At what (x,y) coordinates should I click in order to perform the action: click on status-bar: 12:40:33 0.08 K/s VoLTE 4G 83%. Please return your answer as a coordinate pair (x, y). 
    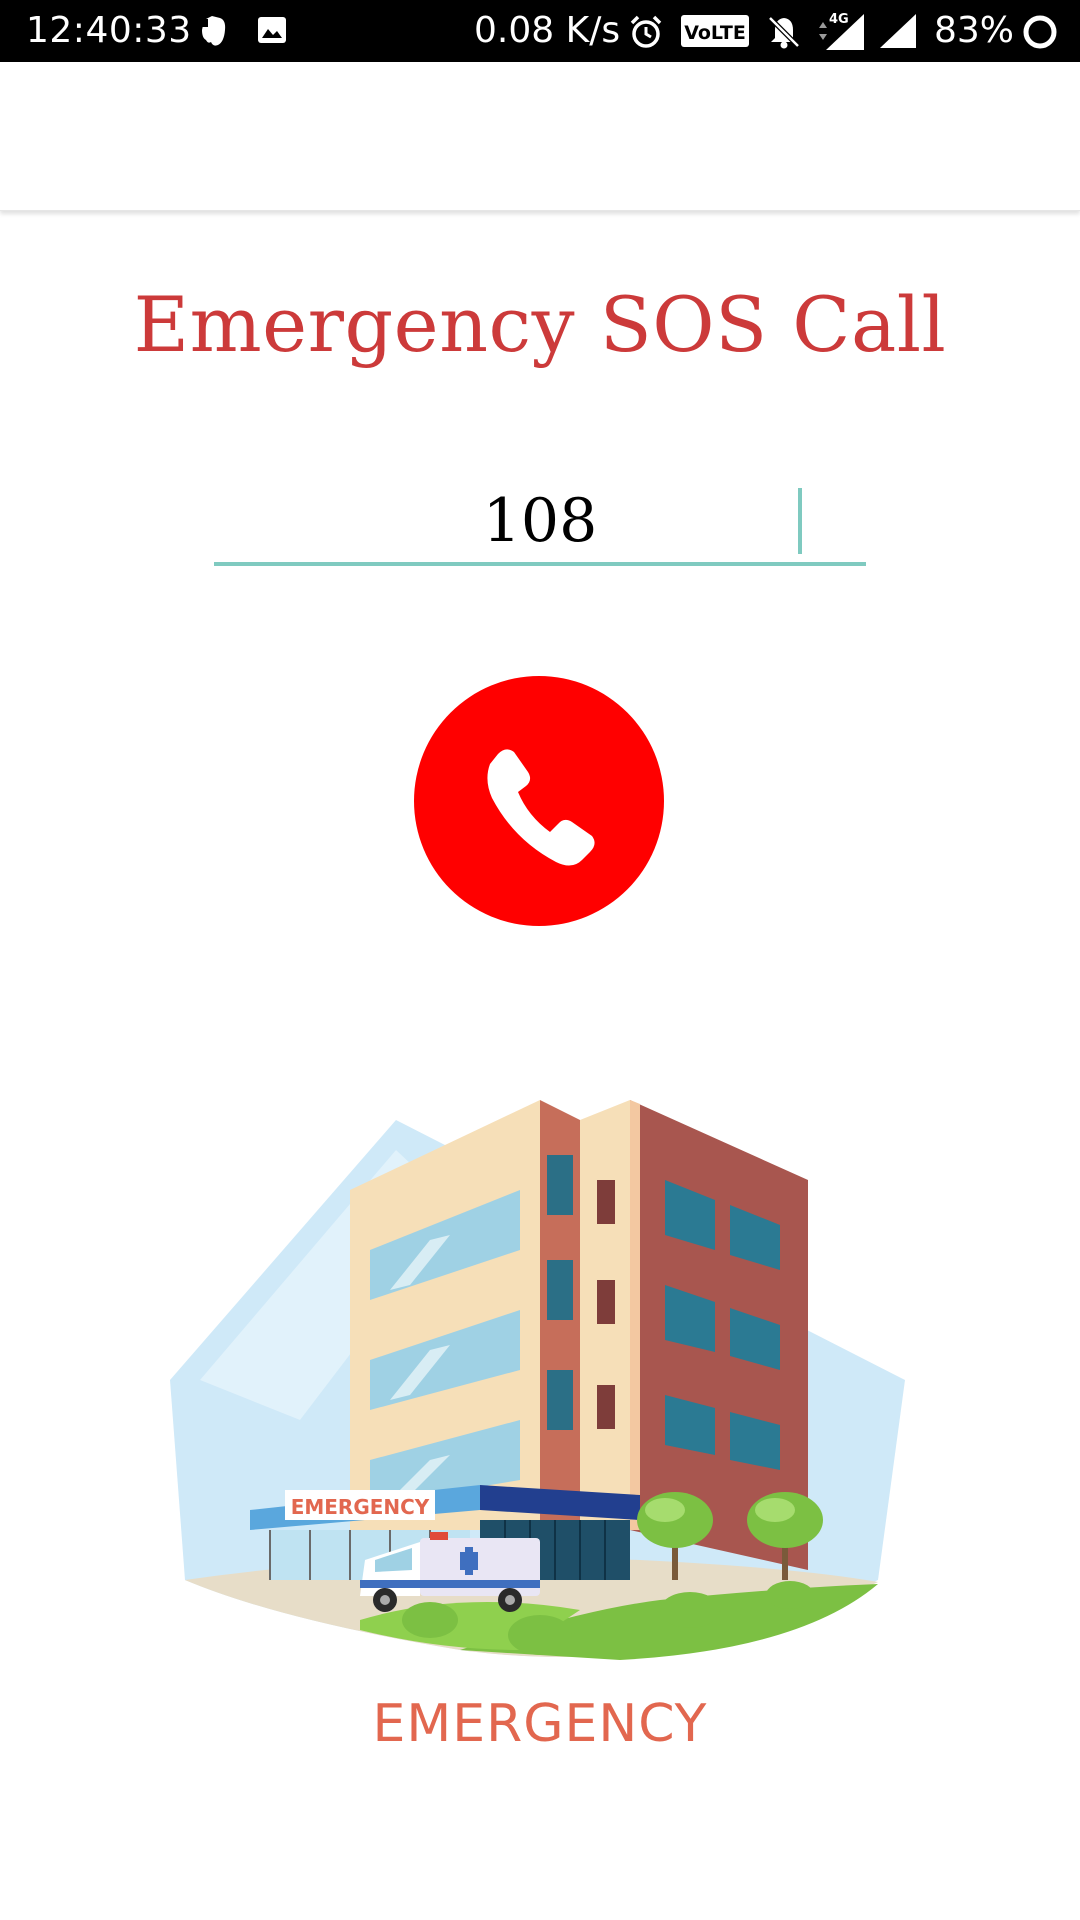
    Looking at the image, I should click on (540, 31).